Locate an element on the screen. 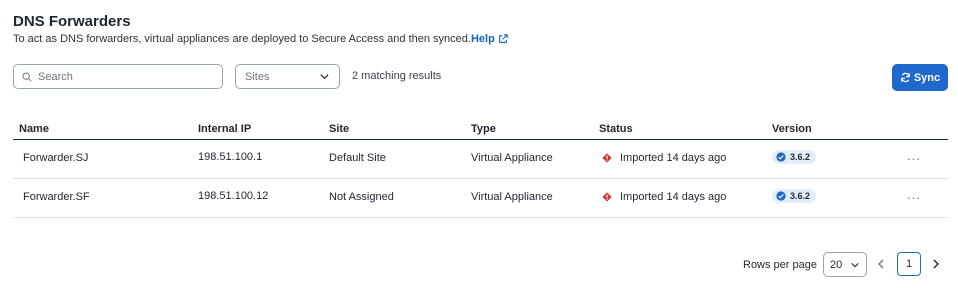  search-icon is located at coordinates (27, 77).